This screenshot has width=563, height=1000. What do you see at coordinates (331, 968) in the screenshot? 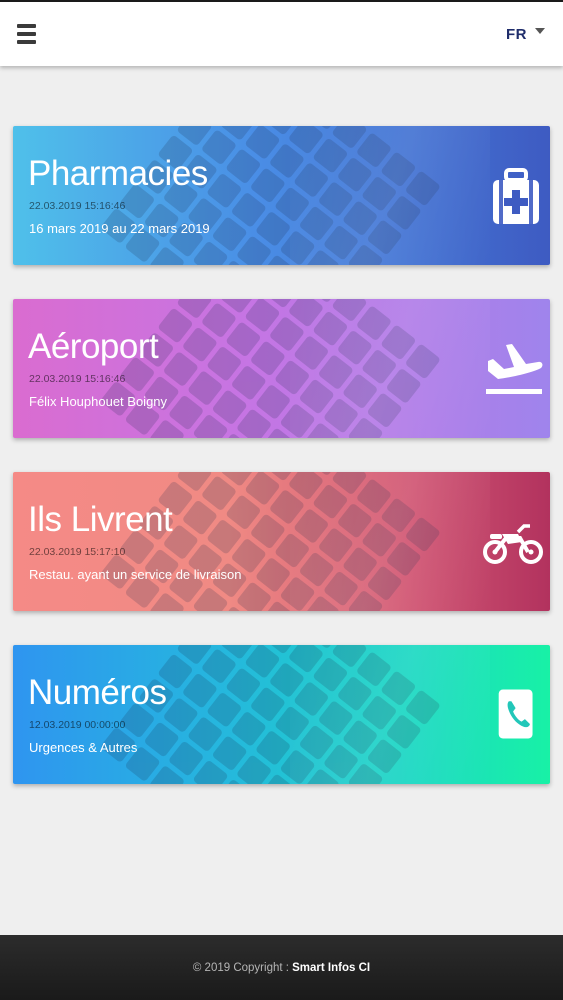
I see `footer-brand-link: Smart Infos CI` at bounding box center [331, 968].